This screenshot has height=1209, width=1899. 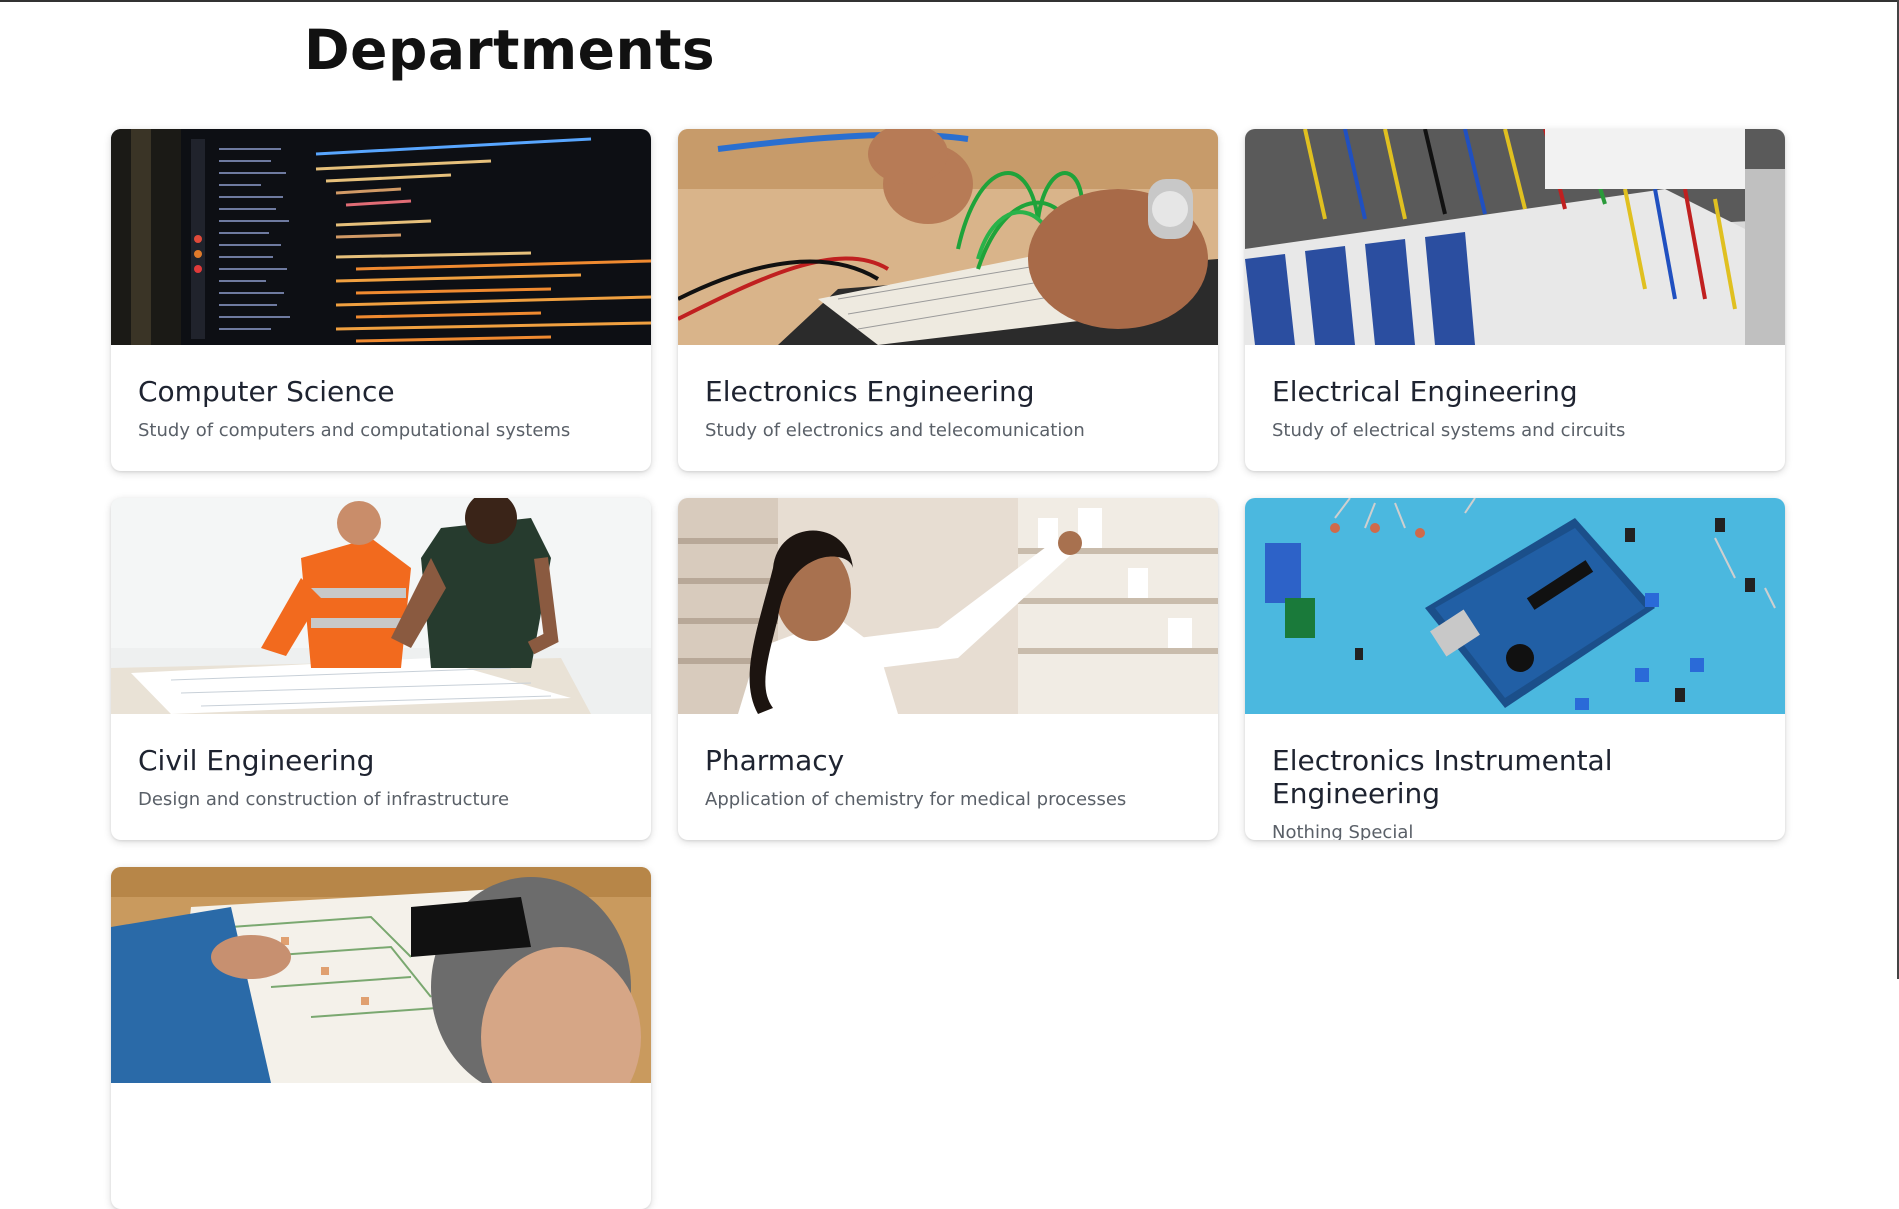 What do you see at coordinates (381, 975) in the screenshot?
I see `map-planning-photo` at bounding box center [381, 975].